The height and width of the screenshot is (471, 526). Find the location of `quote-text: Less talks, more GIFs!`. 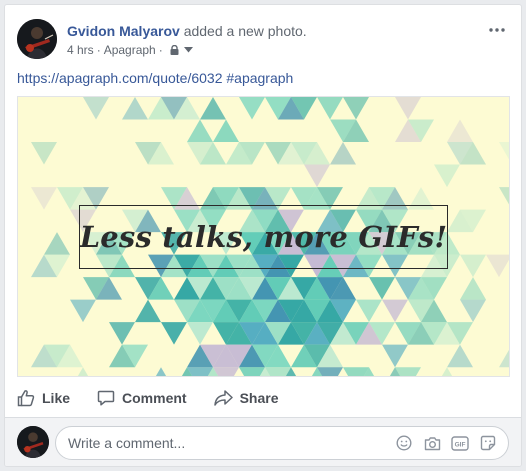

quote-text: Less talks, more GIFs! is located at coordinates (263, 237).